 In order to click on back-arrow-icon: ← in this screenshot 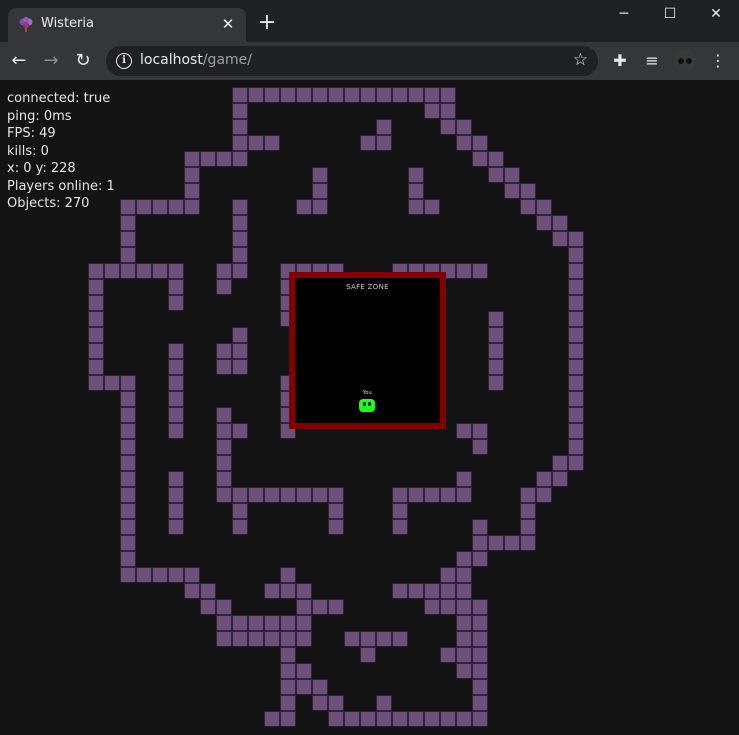, I will do `click(19, 61)`.